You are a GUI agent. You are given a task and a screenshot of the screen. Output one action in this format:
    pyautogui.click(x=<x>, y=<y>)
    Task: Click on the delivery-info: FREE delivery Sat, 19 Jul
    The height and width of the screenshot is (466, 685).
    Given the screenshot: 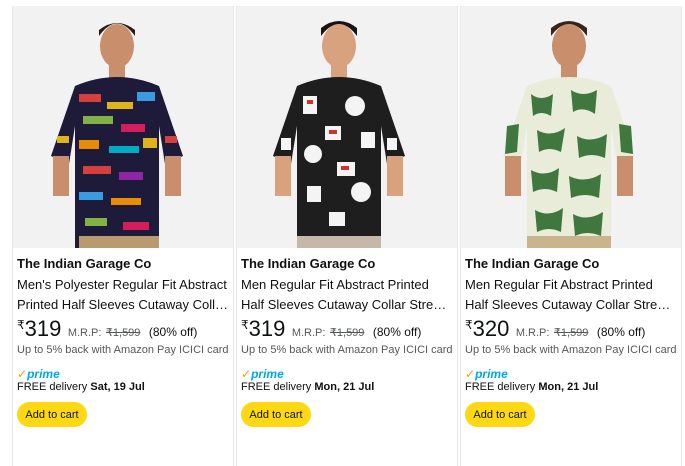 What is the action you would take?
    pyautogui.click(x=81, y=387)
    